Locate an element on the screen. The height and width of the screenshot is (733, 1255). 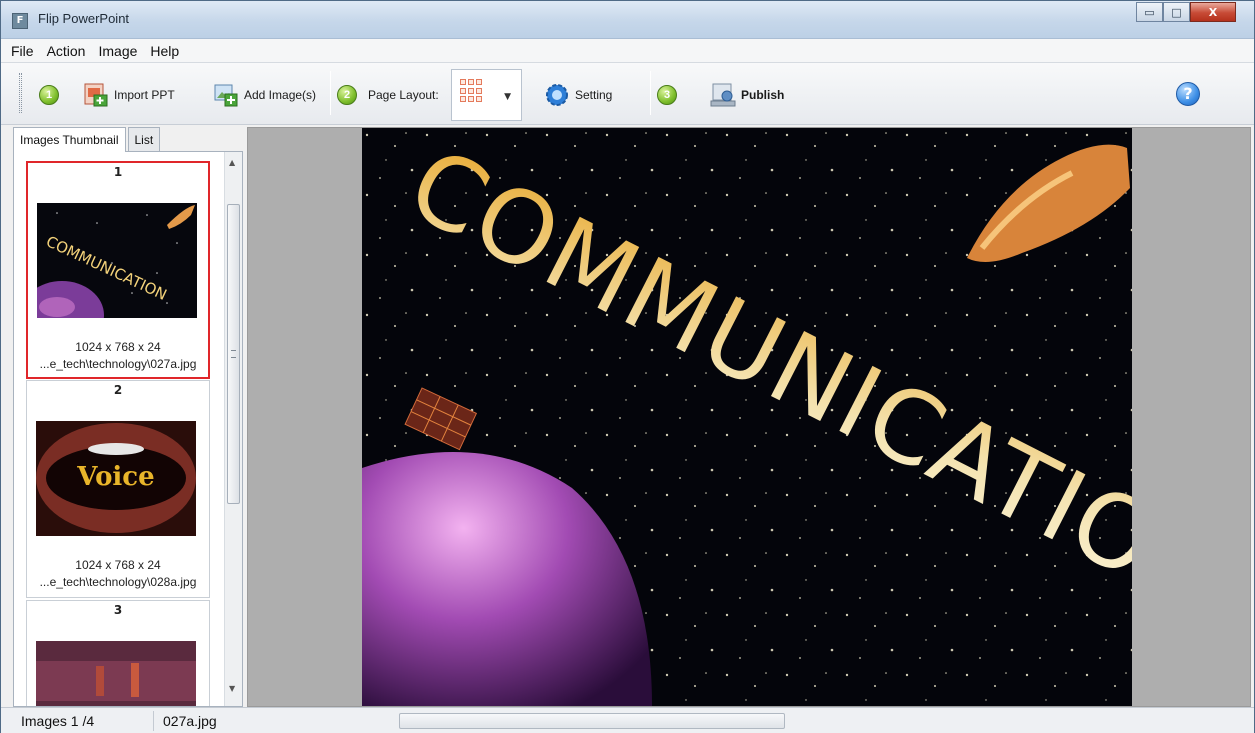
status-bar: Images 1 /4 027a.jpg is located at coordinates (627, 720).